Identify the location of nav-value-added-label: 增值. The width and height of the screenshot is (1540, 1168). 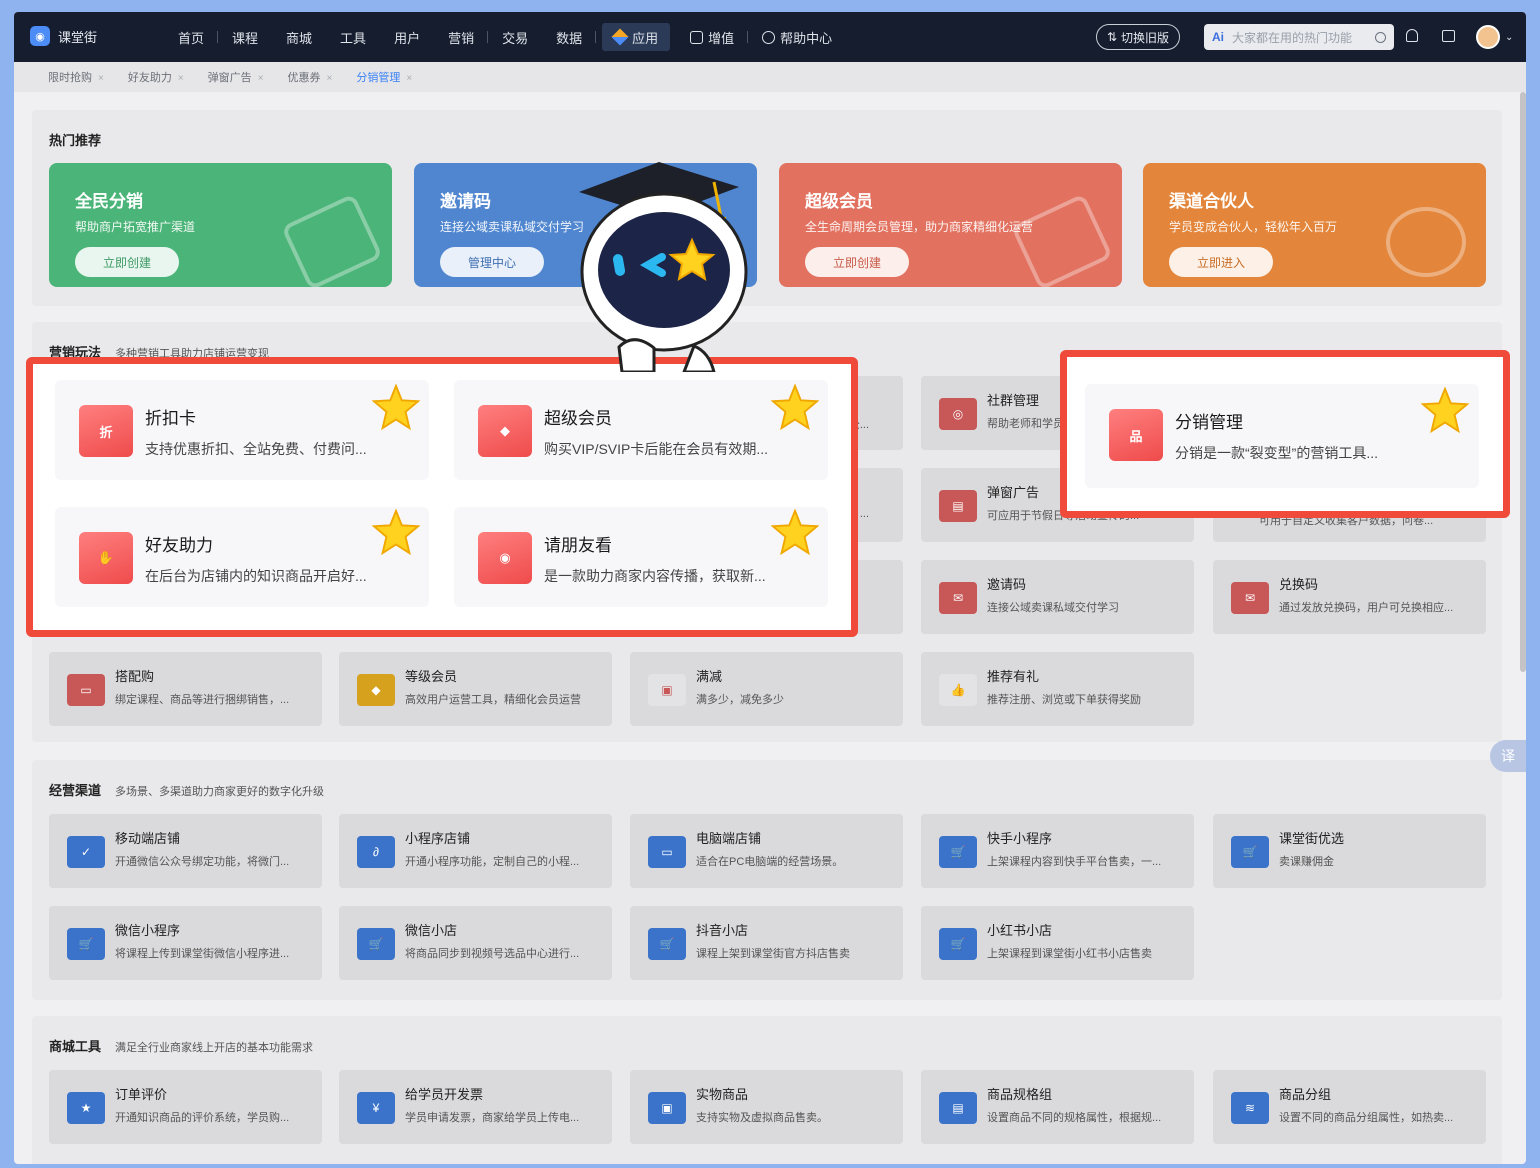
(721, 38).